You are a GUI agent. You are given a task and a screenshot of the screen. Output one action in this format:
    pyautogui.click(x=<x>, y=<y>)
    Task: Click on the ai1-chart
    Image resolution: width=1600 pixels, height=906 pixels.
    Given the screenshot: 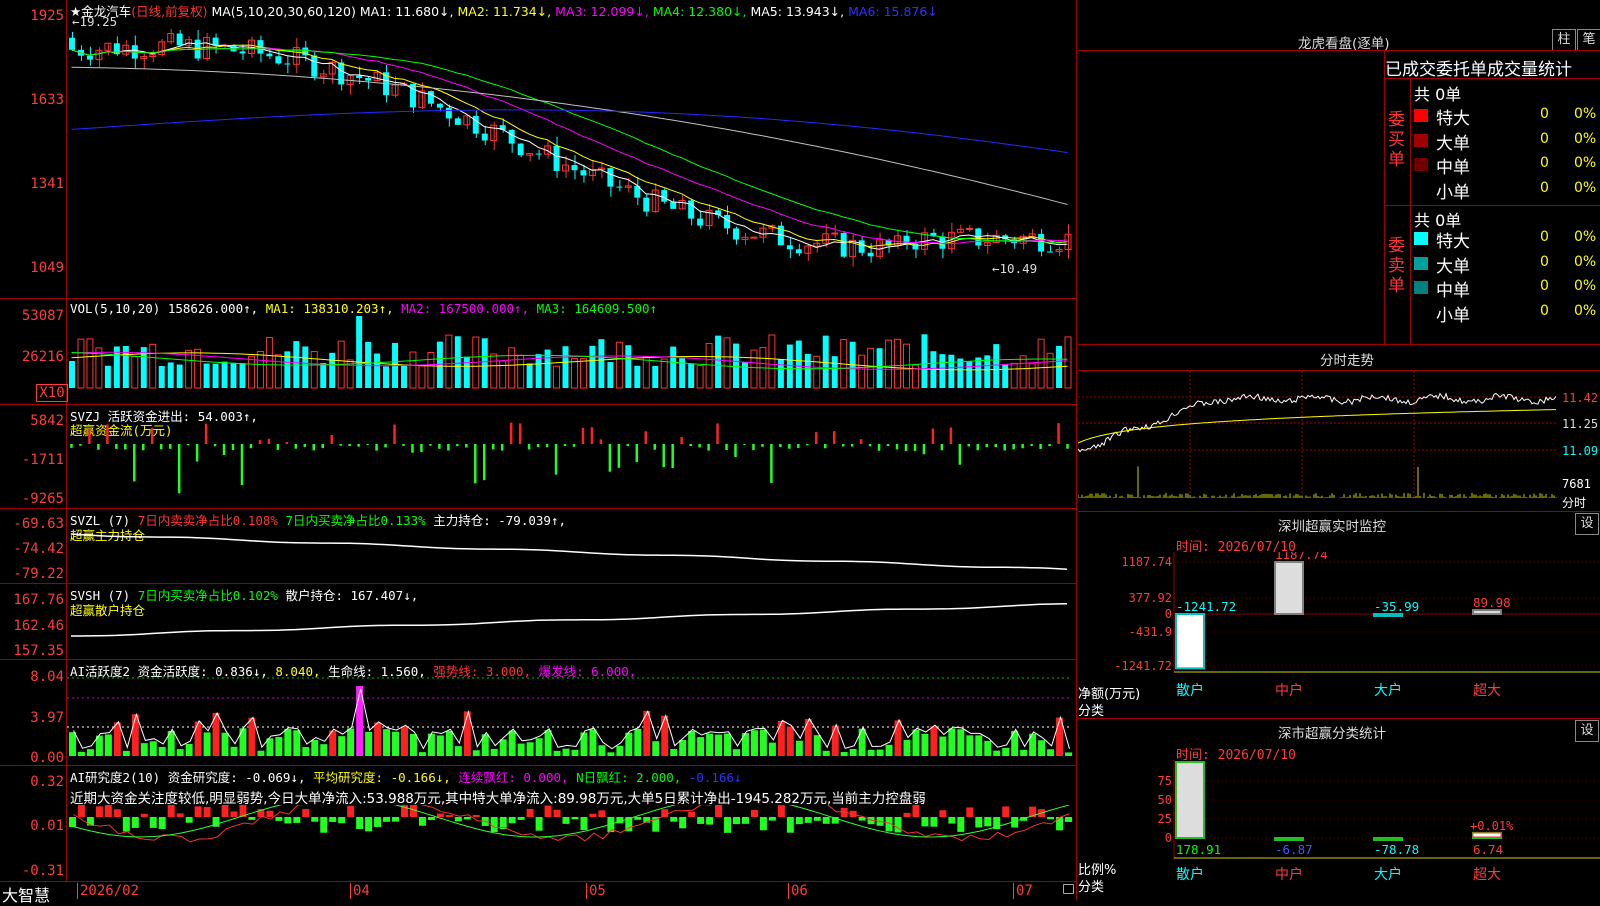 What is the action you would take?
    pyautogui.click(x=571, y=720)
    